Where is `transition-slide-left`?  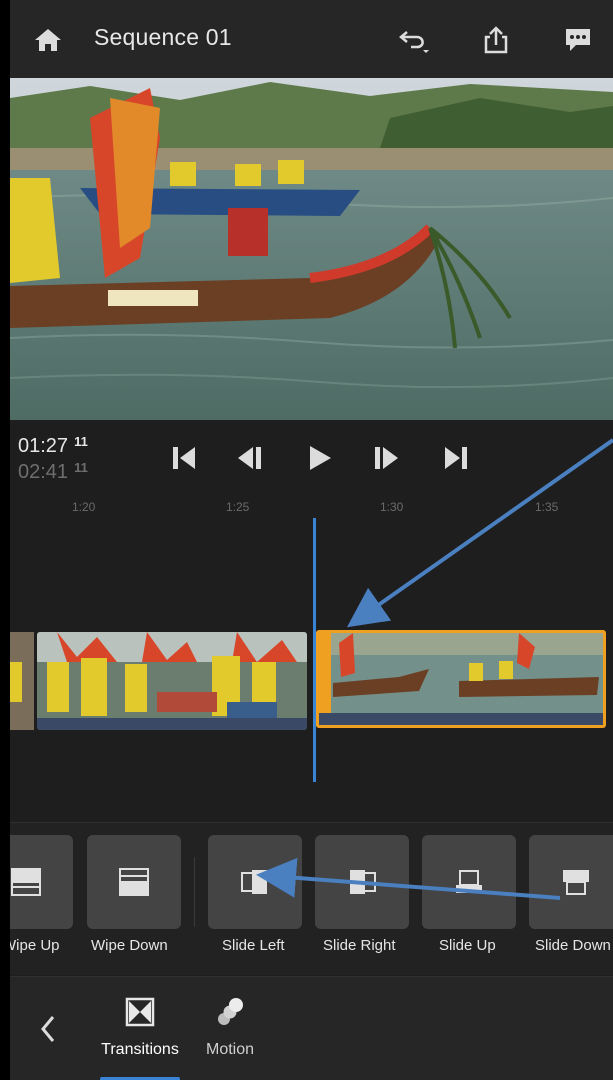
transition-slide-left is located at coordinates (255, 882).